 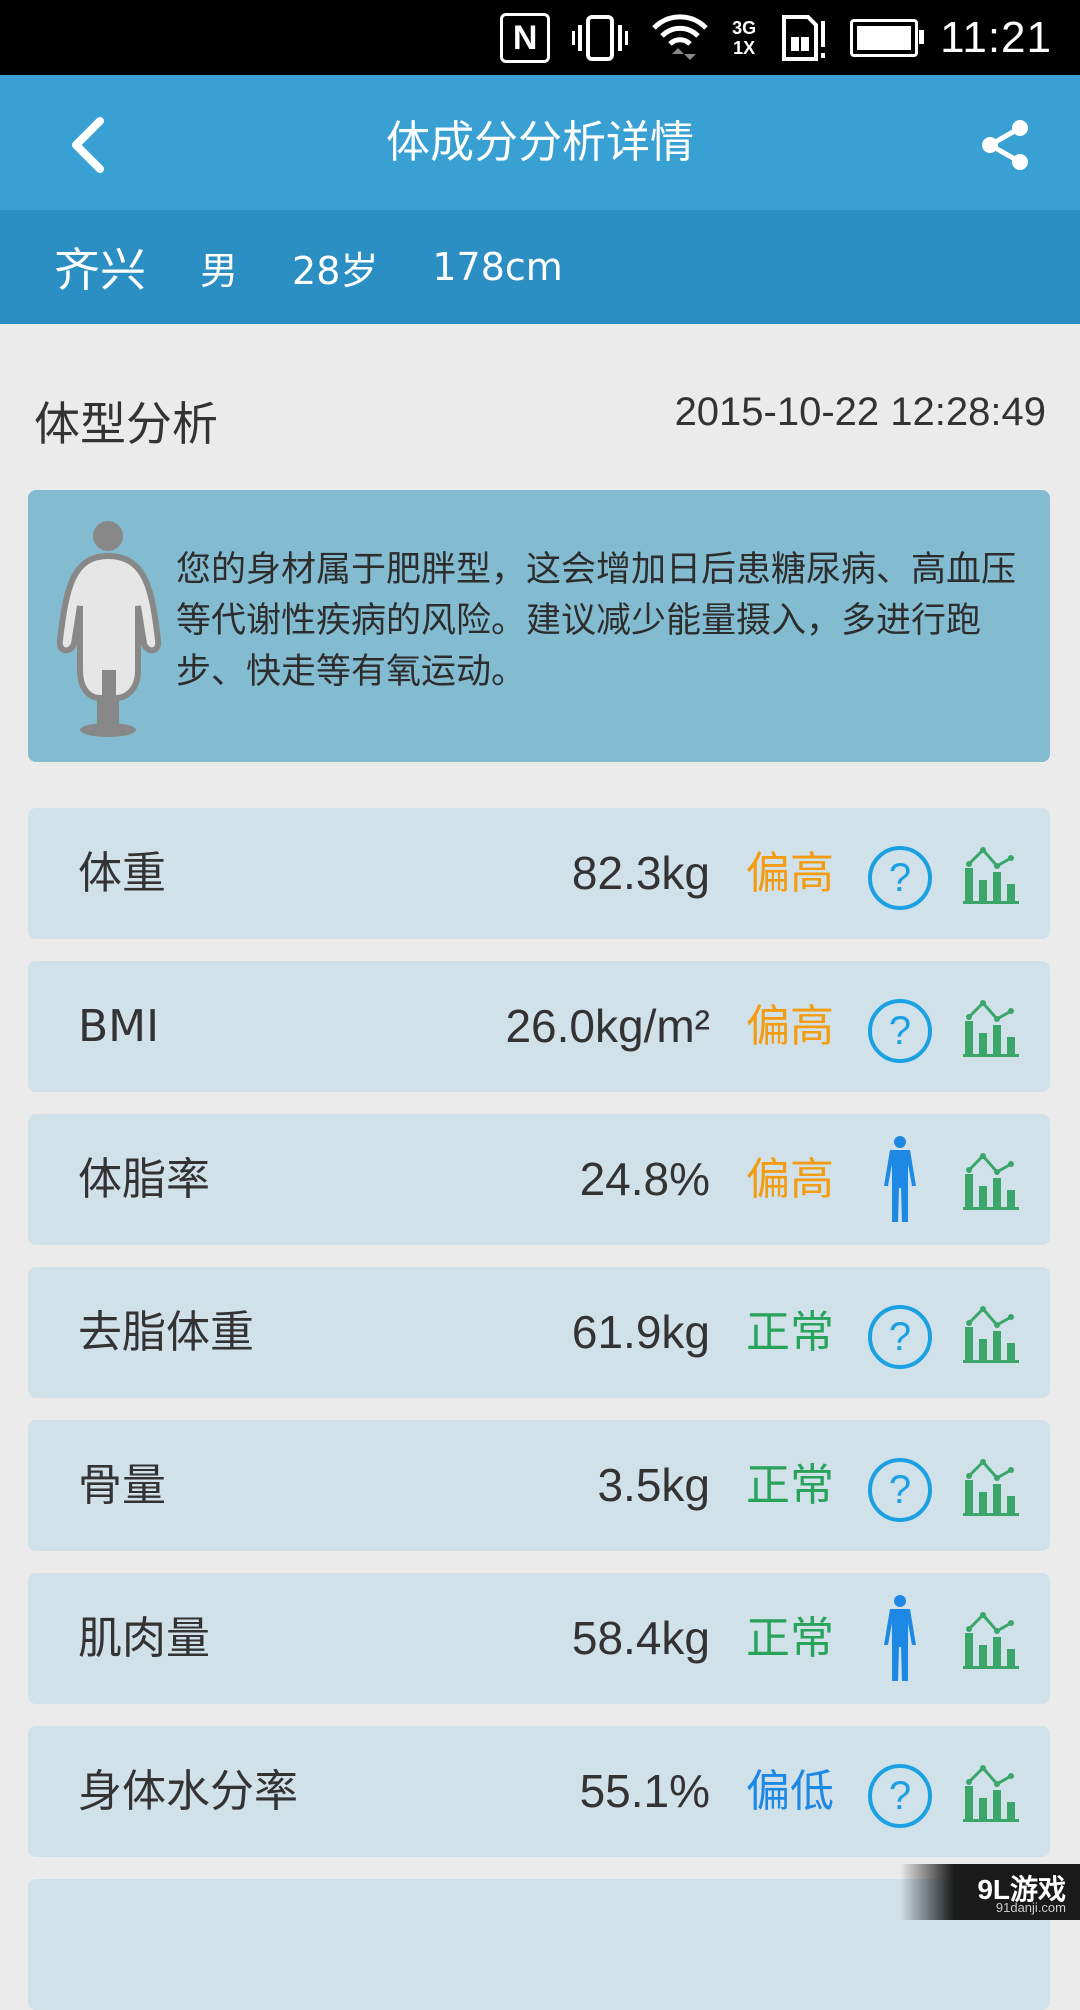 What do you see at coordinates (539, 1179) in the screenshot?
I see `metric-row-body-fat-rate: 体脂率 24.8% 偏高` at bounding box center [539, 1179].